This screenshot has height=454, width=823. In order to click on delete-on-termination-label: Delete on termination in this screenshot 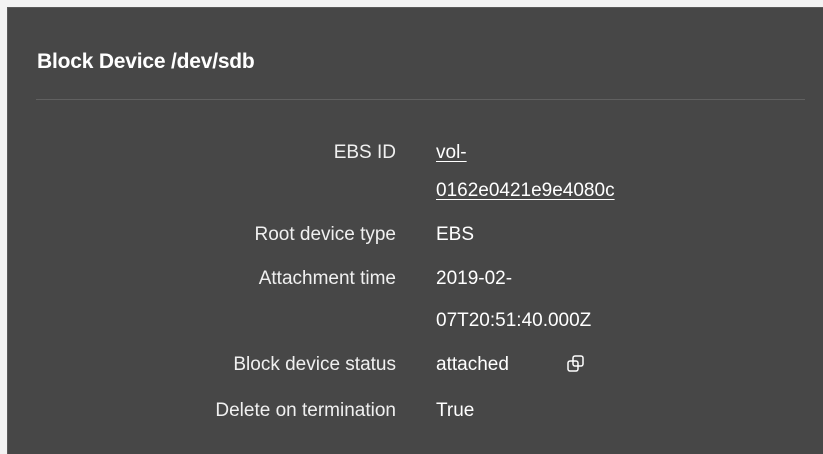, I will do `click(305, 410)`.